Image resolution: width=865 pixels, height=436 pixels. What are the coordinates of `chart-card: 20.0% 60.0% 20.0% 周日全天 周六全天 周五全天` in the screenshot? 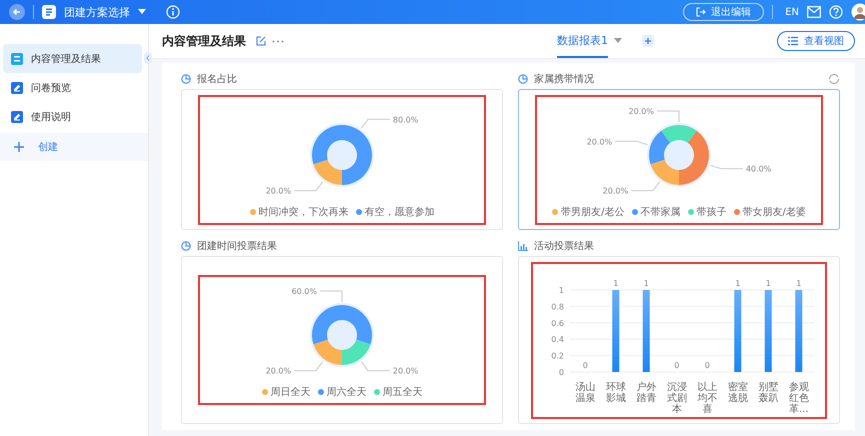 It's located at (342, 340).